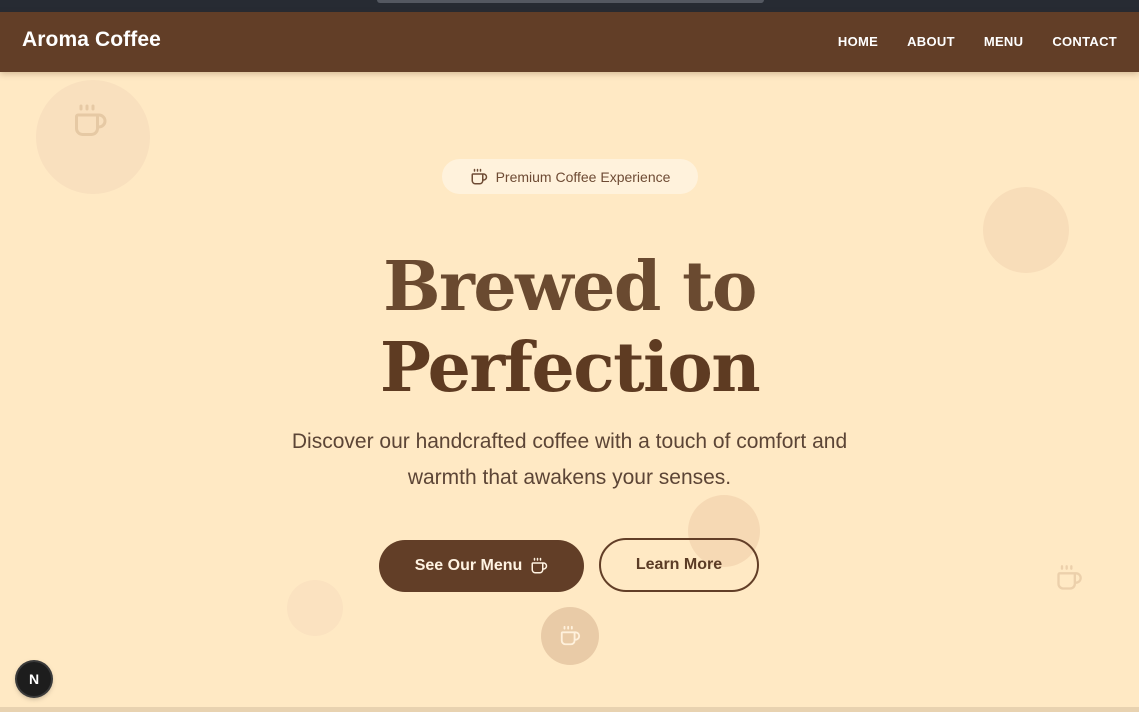 The height and width of the screenshot is (712, 1139). What do you see at coordinates (570, 1) in the screenshot?
I see `address-bar` at bounding box center [570, 1].